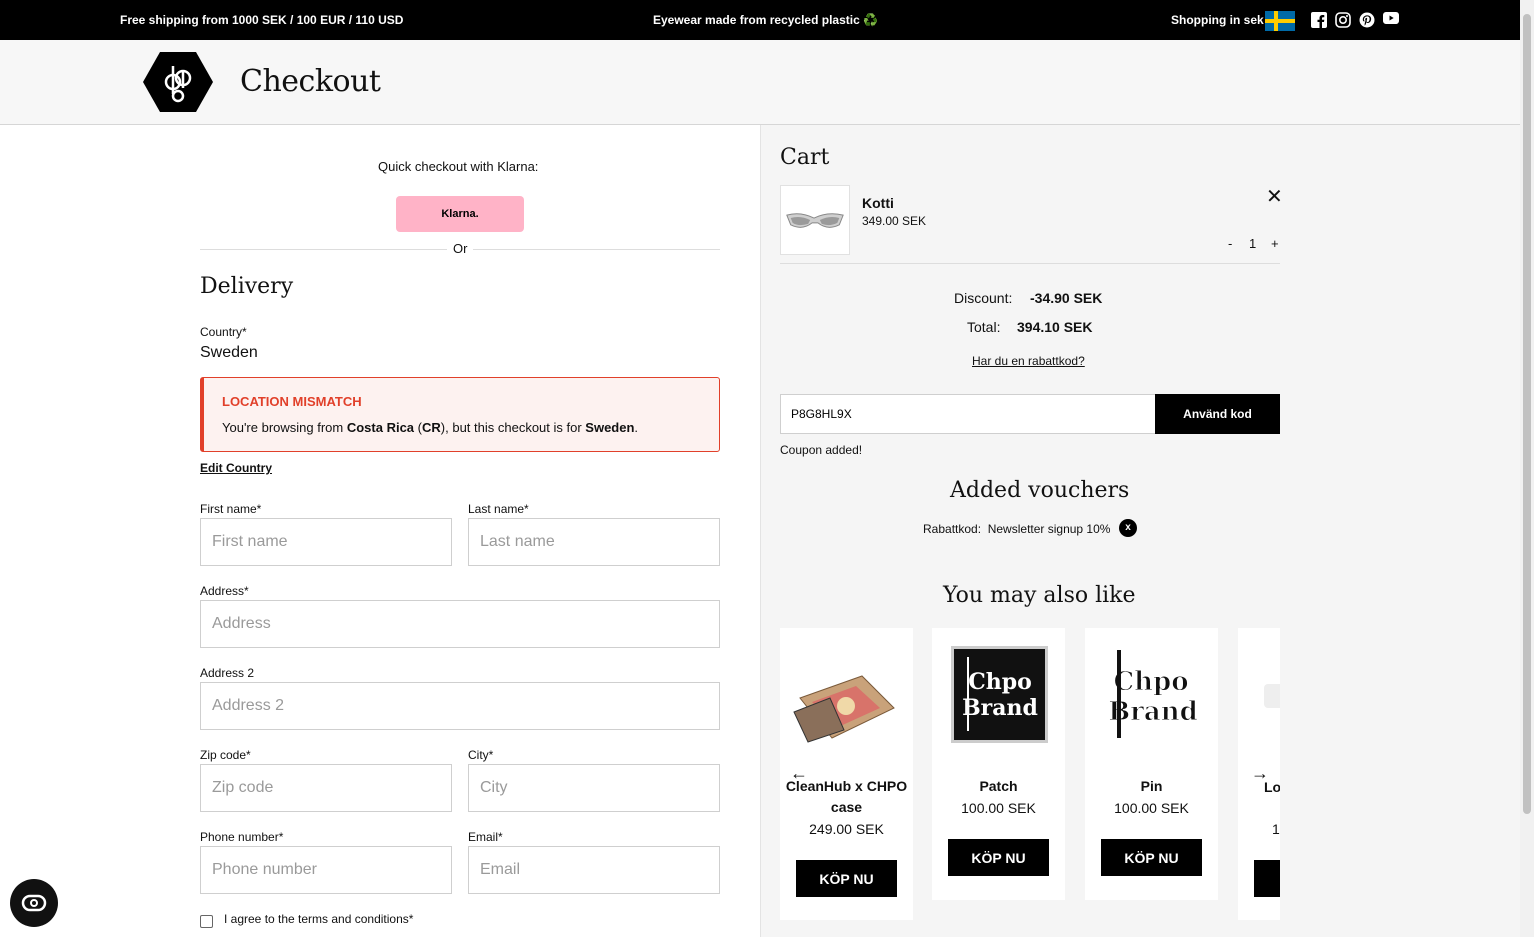  What do you see at coordinates (326, 788) in the screenshot?
I see `zip-input` at bounding box center [326, 788].